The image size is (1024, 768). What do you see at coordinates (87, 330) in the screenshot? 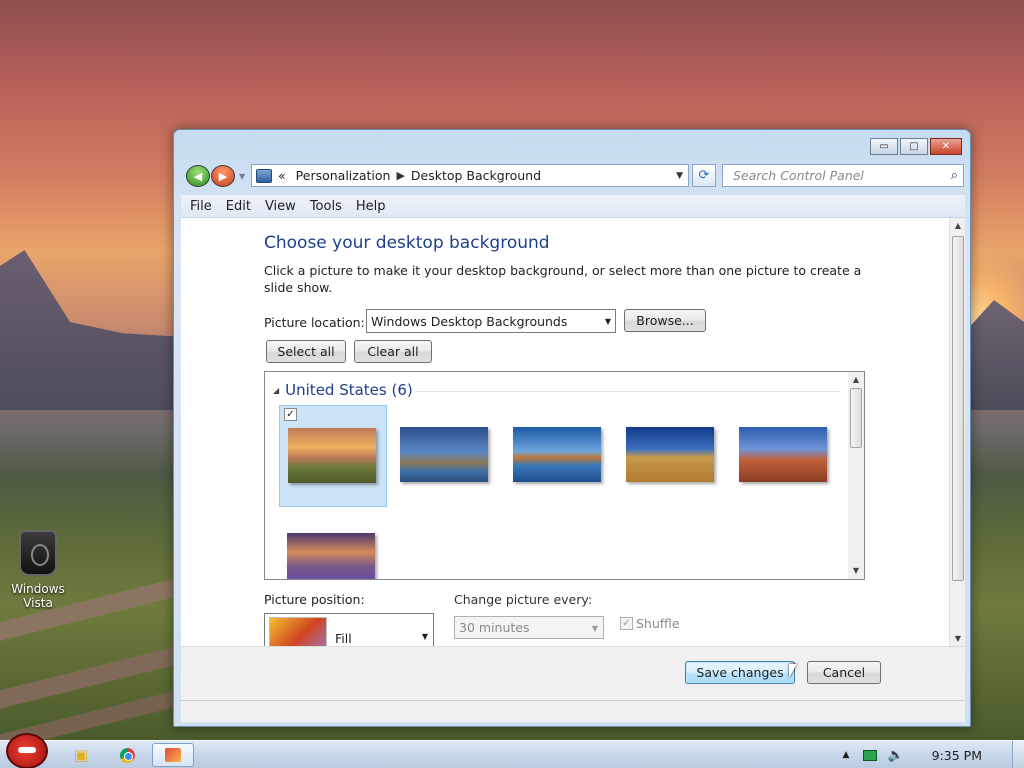
I see `wallpaper-mountain-left` at bounding box center [87, 330].